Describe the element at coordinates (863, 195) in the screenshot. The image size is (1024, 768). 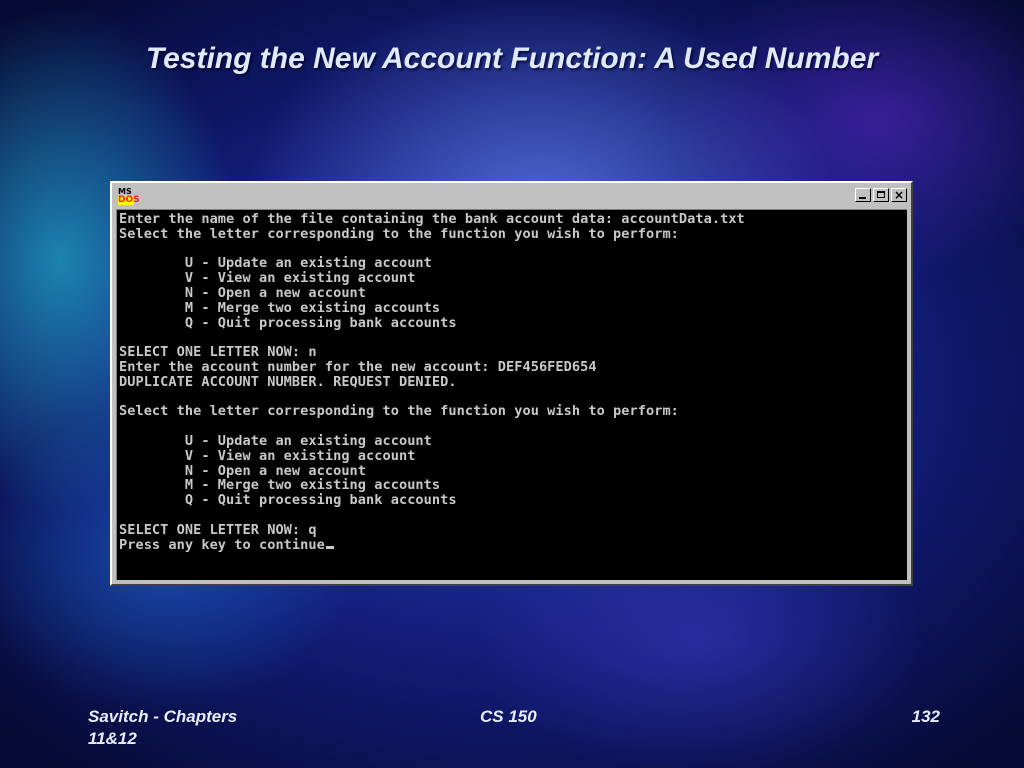
I see `minimize-button` at that location.